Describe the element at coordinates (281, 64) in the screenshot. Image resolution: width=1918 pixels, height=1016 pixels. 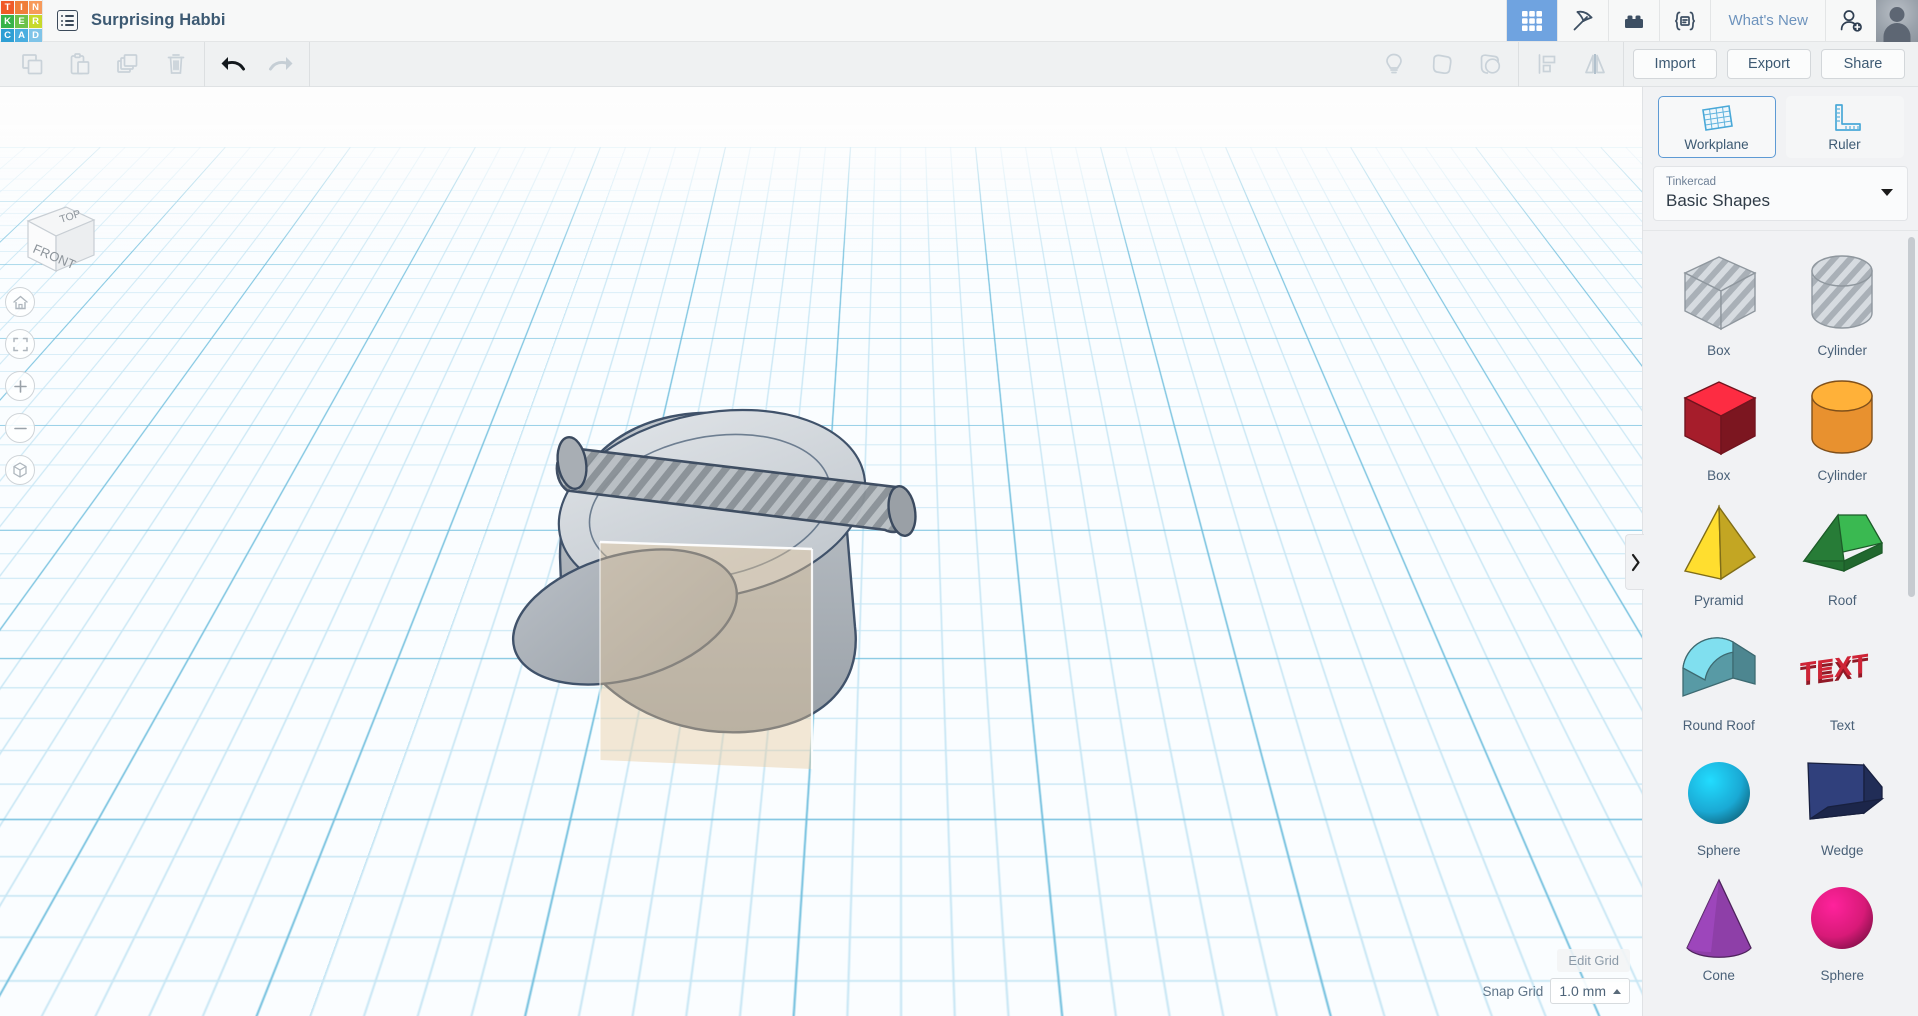
I see `redo-icon` at that location.